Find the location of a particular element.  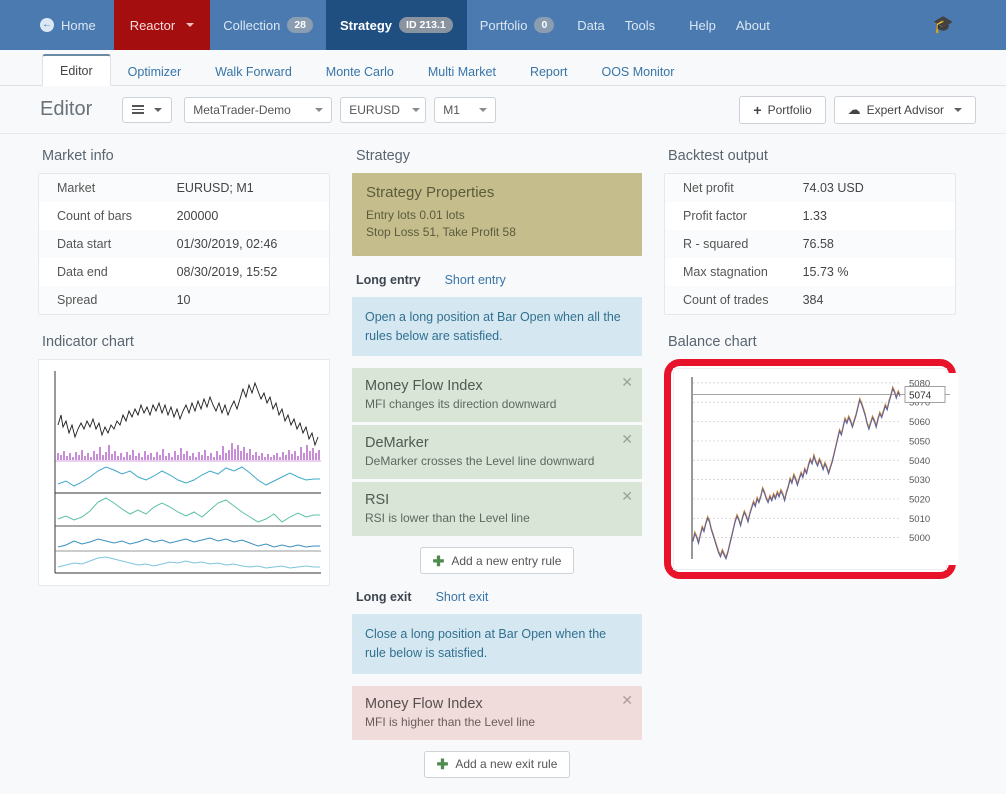

back-circle-icon: ← is located at coordinates (47, 25).